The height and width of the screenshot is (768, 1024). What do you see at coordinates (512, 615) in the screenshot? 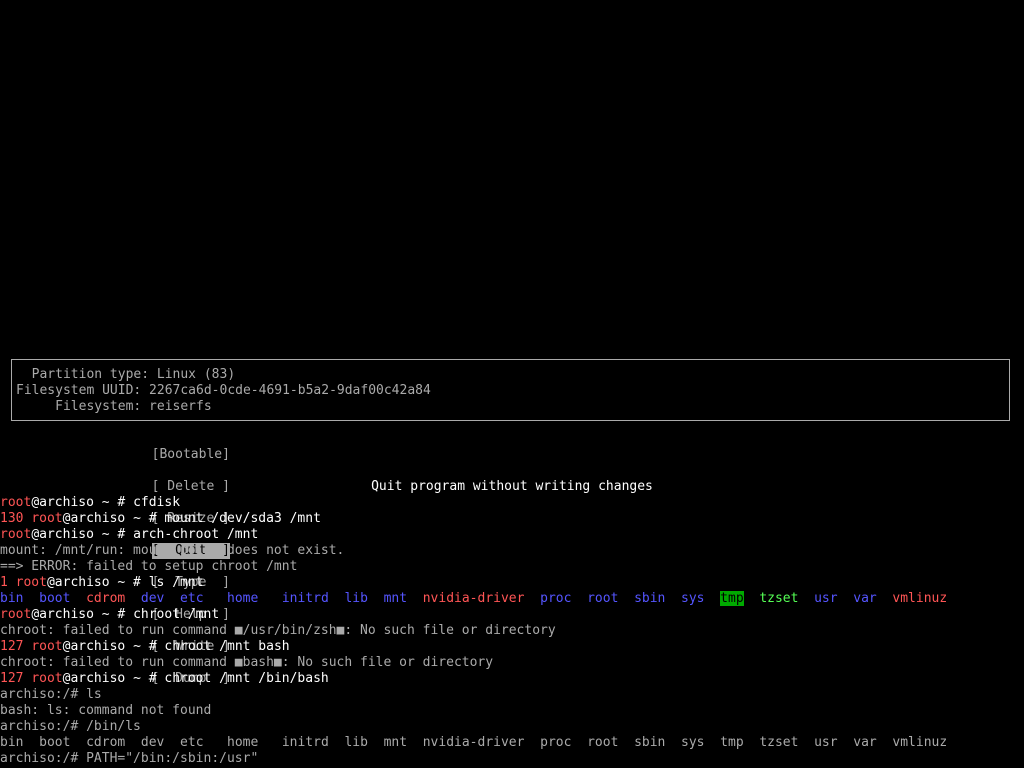
I see `prompt-line: root@archiso ~ # chroot /mnt` at bounding box center [512, 615].